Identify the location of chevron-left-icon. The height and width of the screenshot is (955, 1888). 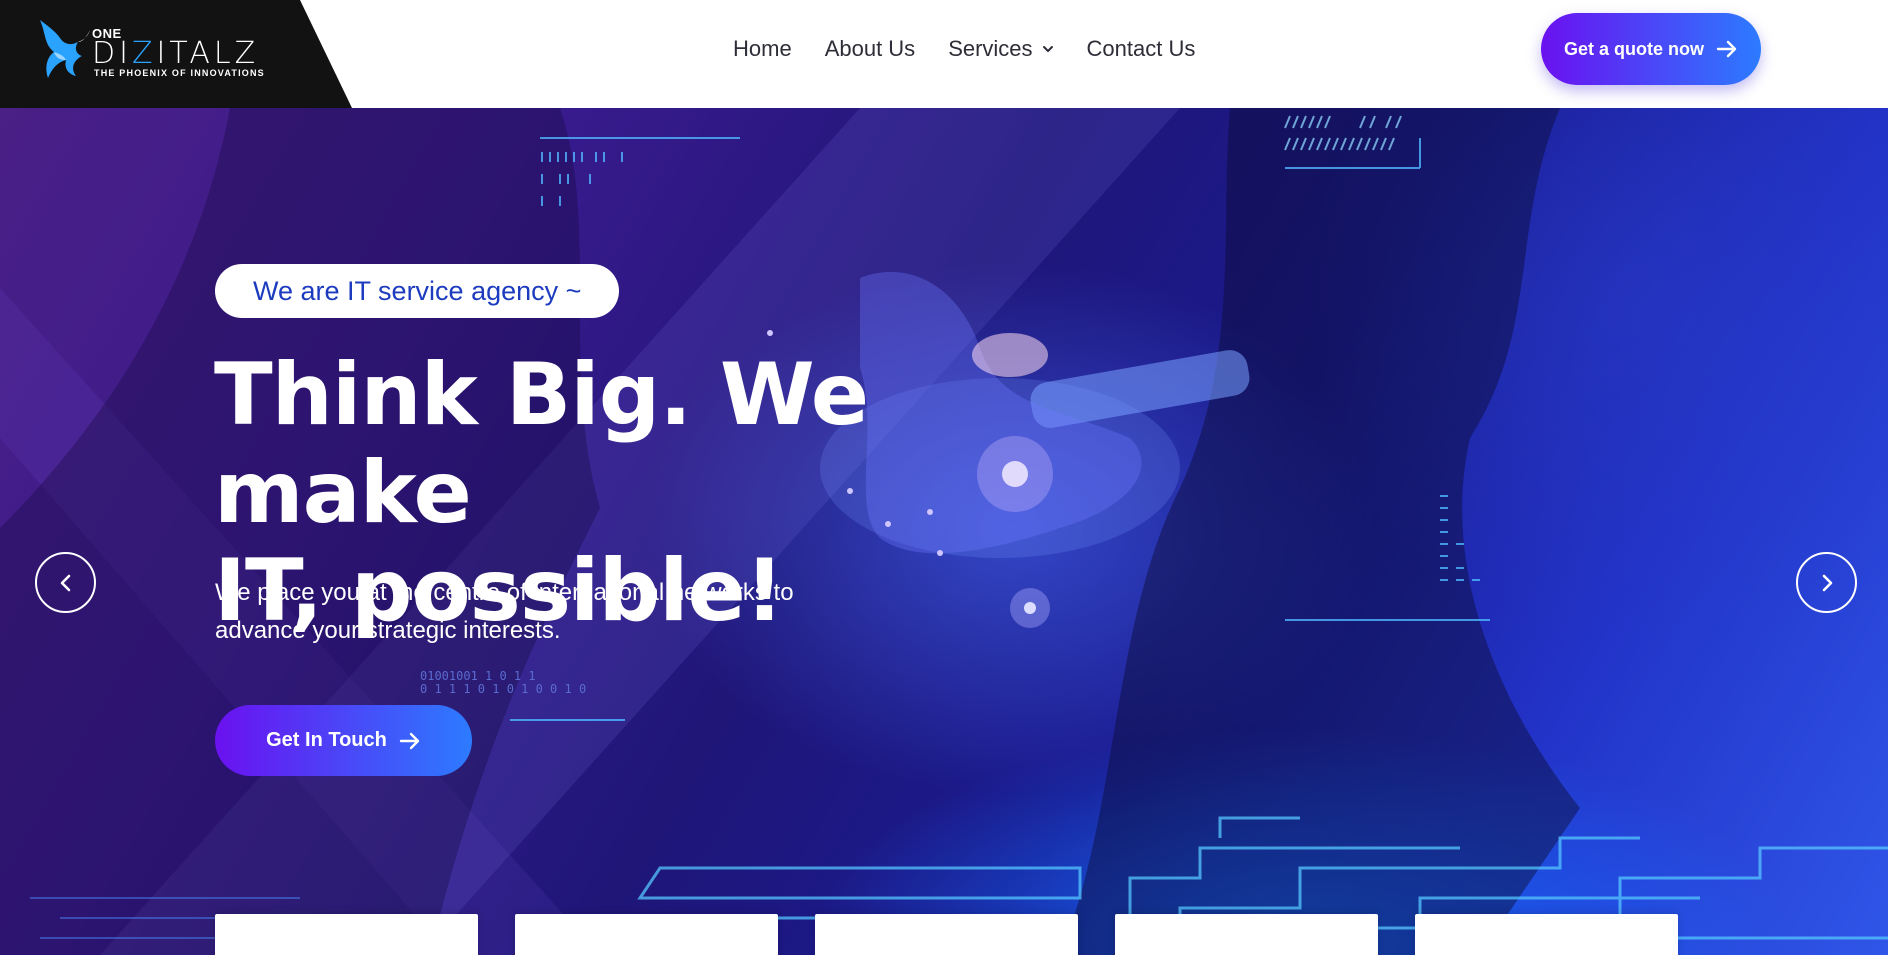
(65, 582).